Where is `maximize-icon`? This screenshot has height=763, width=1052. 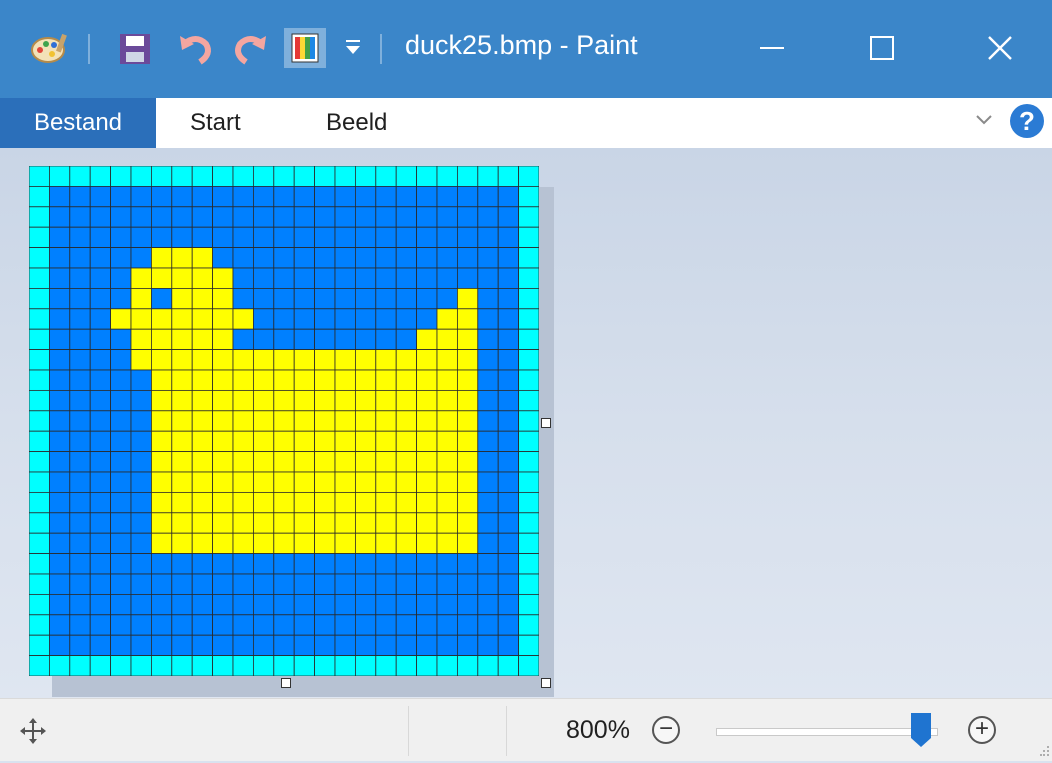 maximize-icon is located at coordinates (882, 48).